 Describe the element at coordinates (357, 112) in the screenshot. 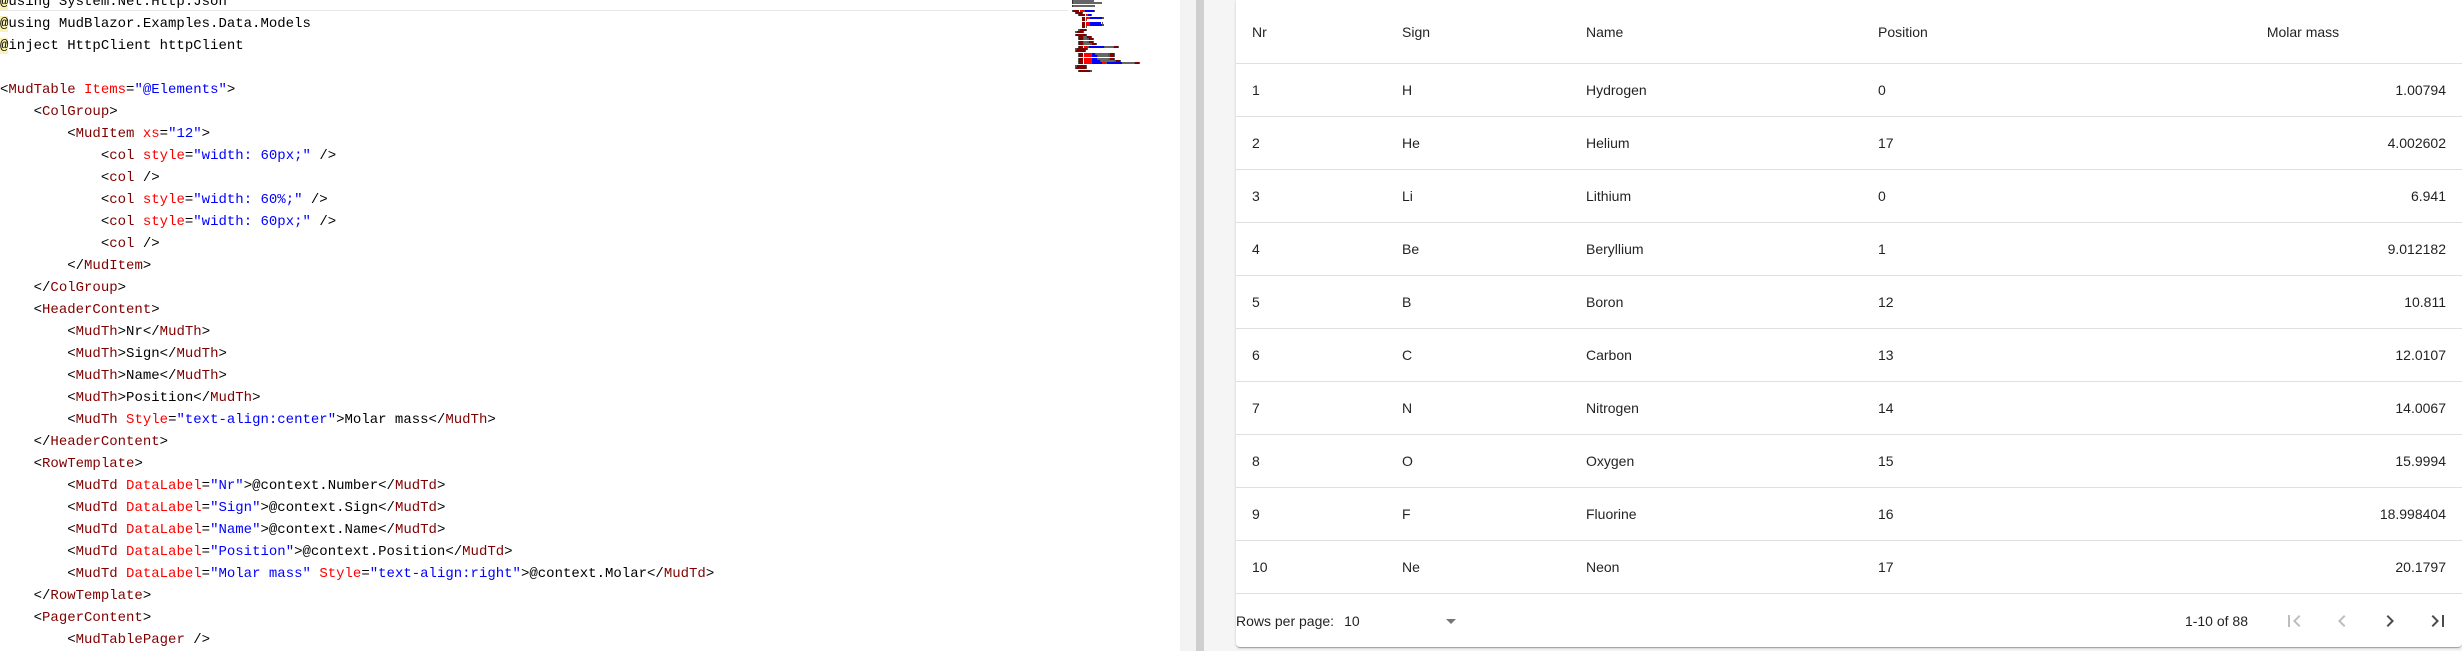

I see `code-line: <ColGroup>` at that location.